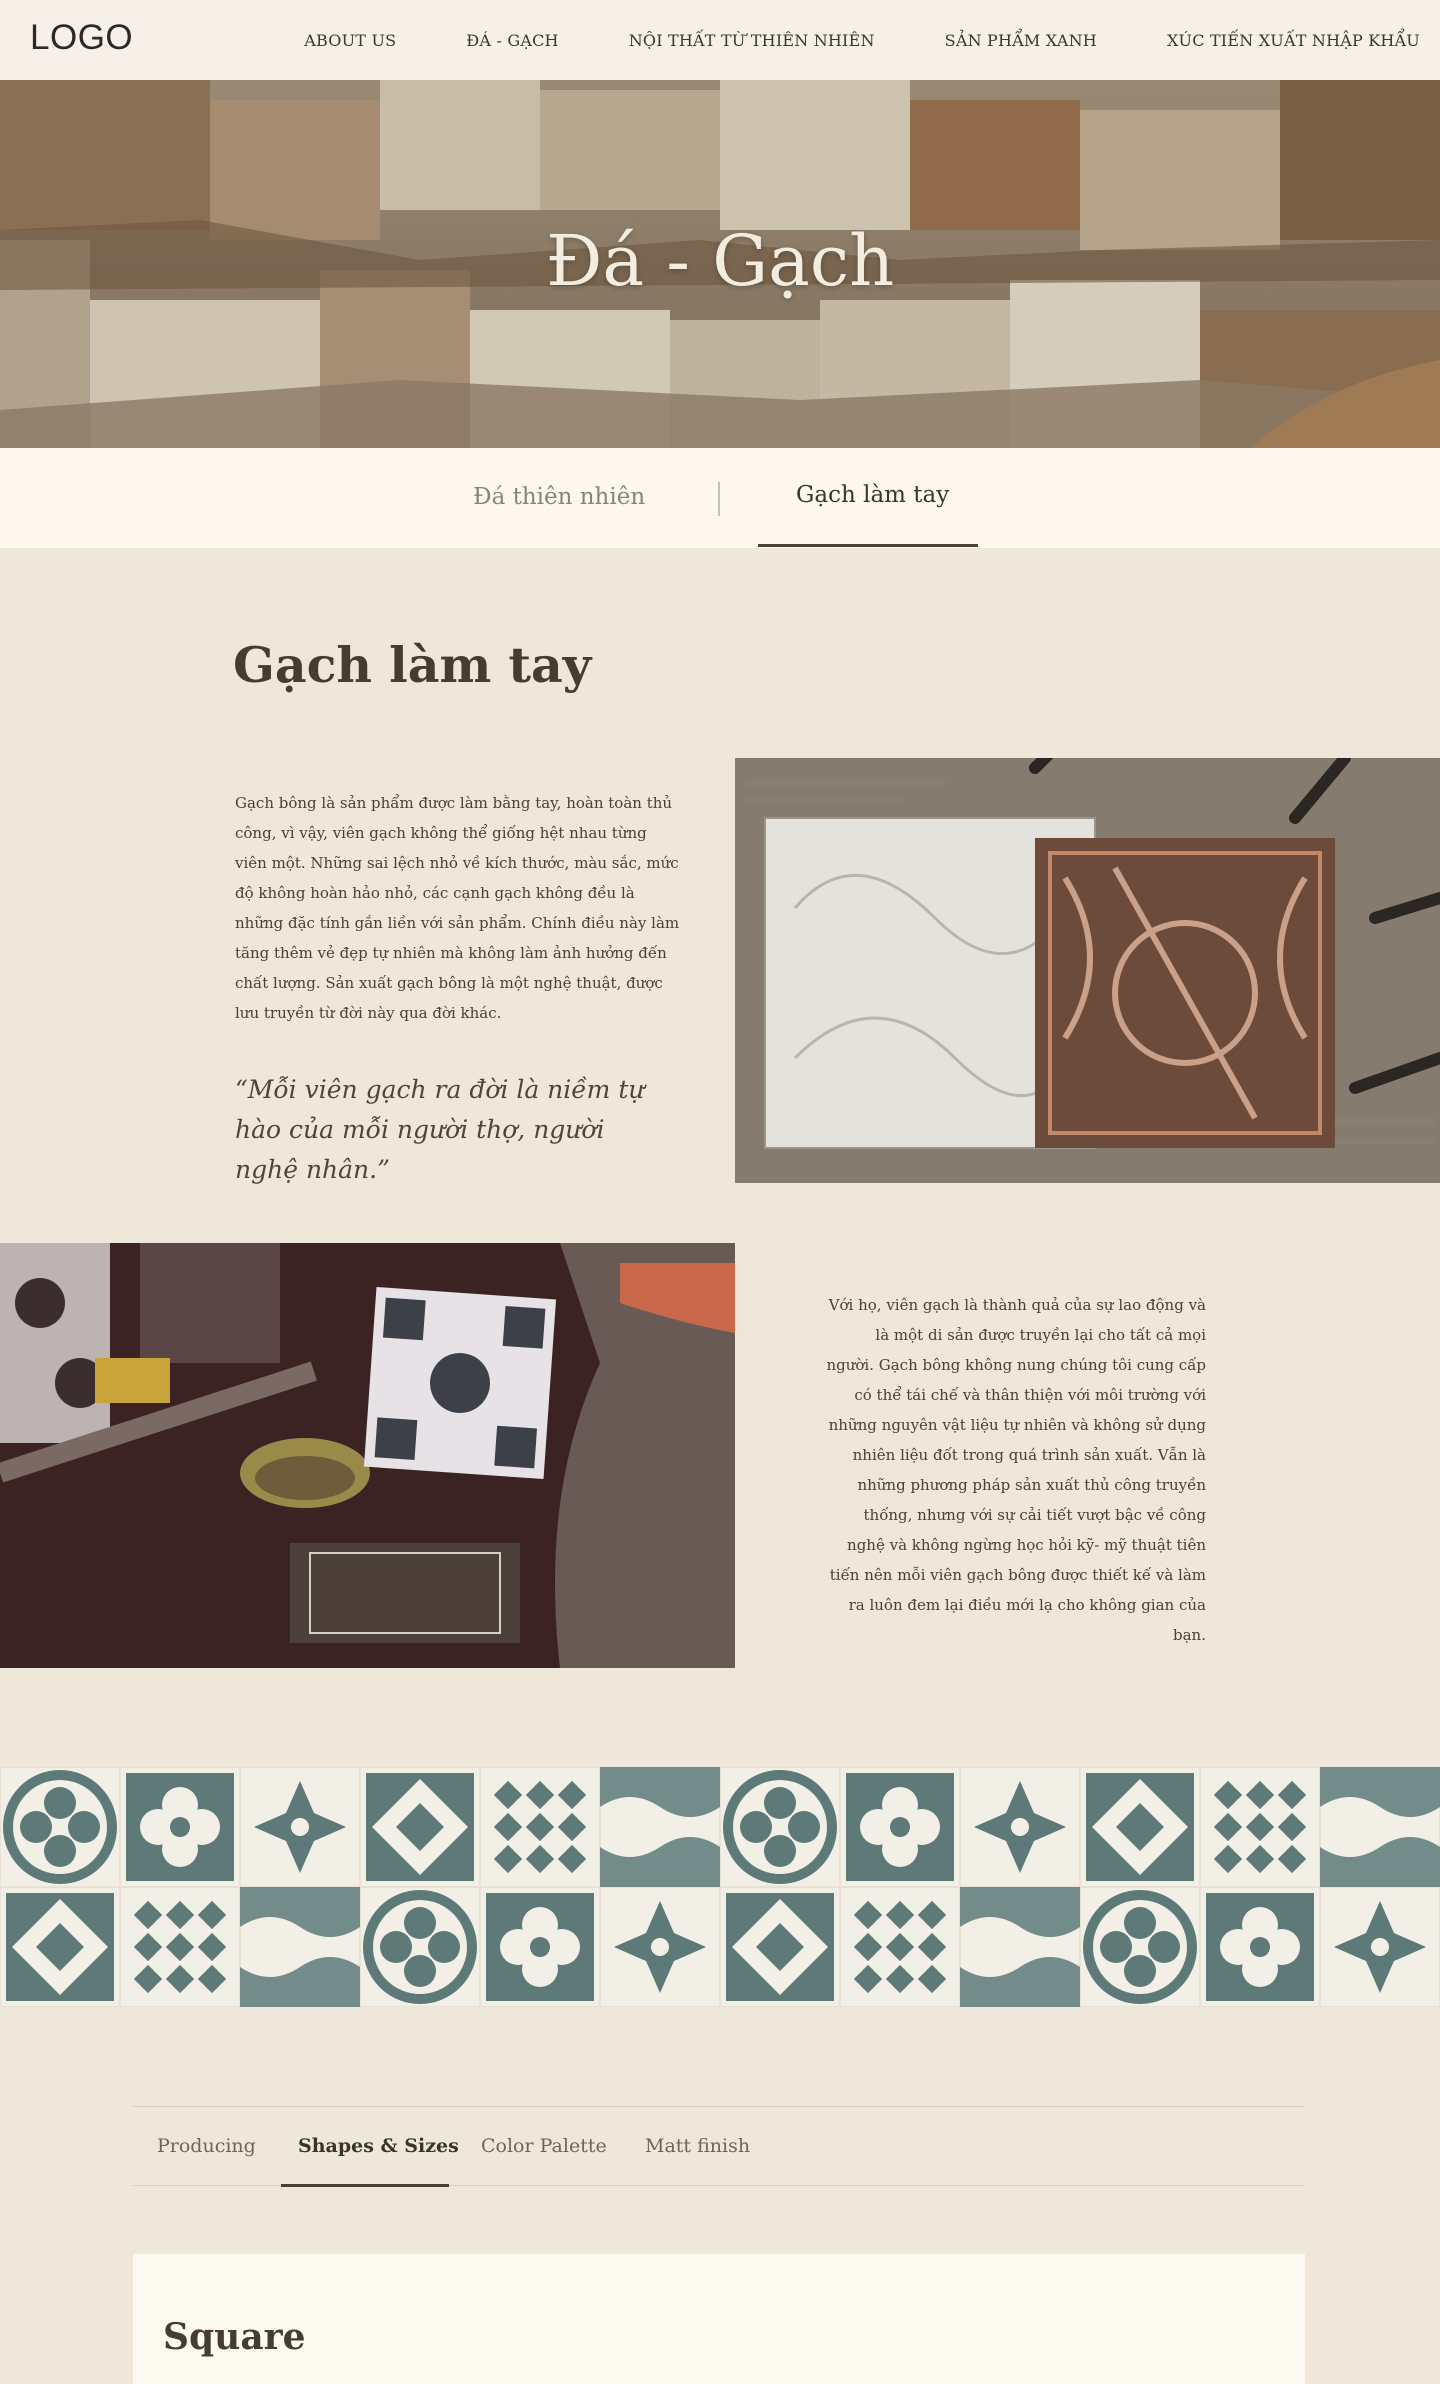 The image size is (1440, 2384). Describe the element at coordinates (868, 545) in the screenshot. I see `active-tab-indicator` at that location.